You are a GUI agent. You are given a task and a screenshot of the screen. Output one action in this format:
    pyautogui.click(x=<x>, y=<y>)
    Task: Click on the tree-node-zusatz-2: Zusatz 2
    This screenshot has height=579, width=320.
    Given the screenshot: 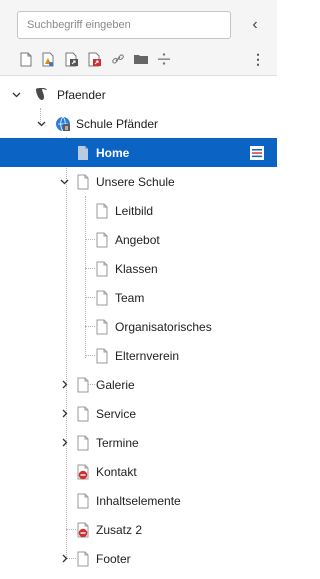 What is the action you would take?
    pyautogui.click(x=138, y=529)
    